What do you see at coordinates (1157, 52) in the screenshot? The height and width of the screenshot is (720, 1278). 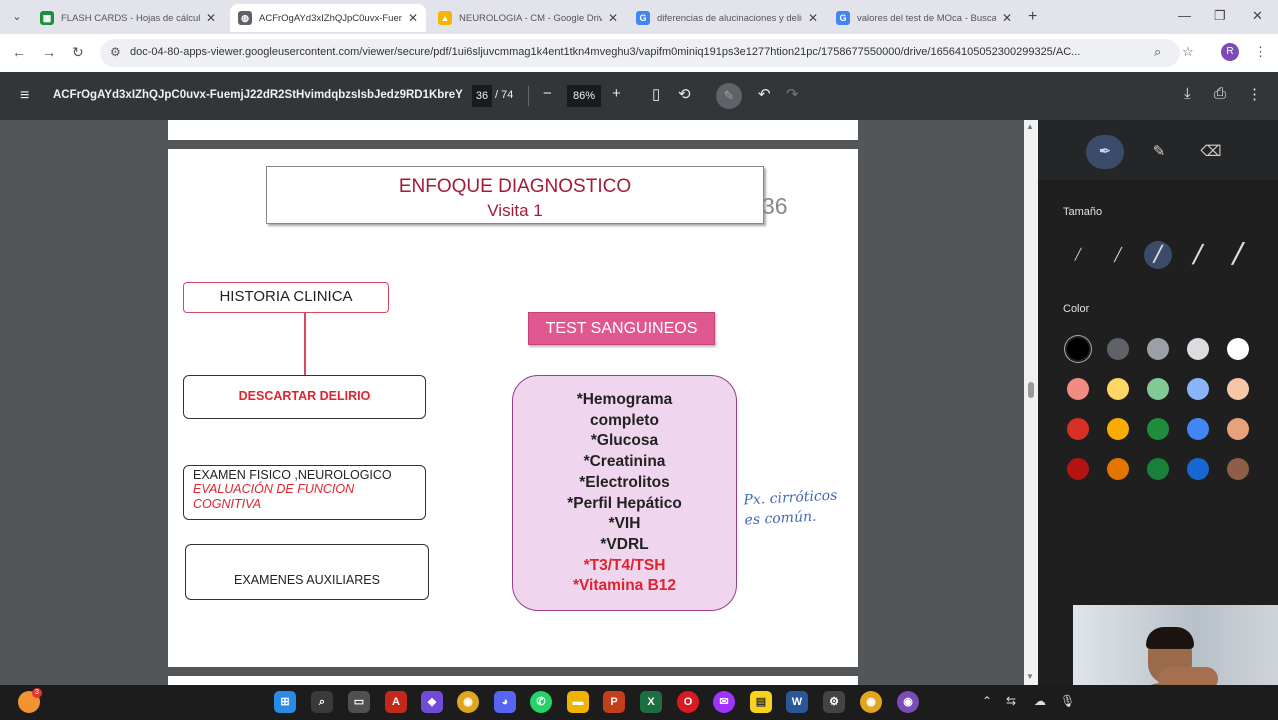 I see `zoom-icon: ⌕` at bounding box center [1157, 52].